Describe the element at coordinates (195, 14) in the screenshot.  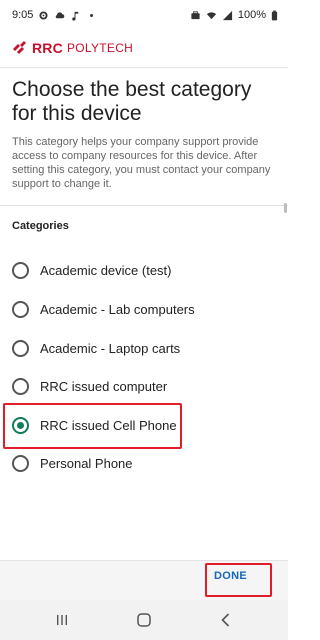
I see `briefcase-icon` at that location.